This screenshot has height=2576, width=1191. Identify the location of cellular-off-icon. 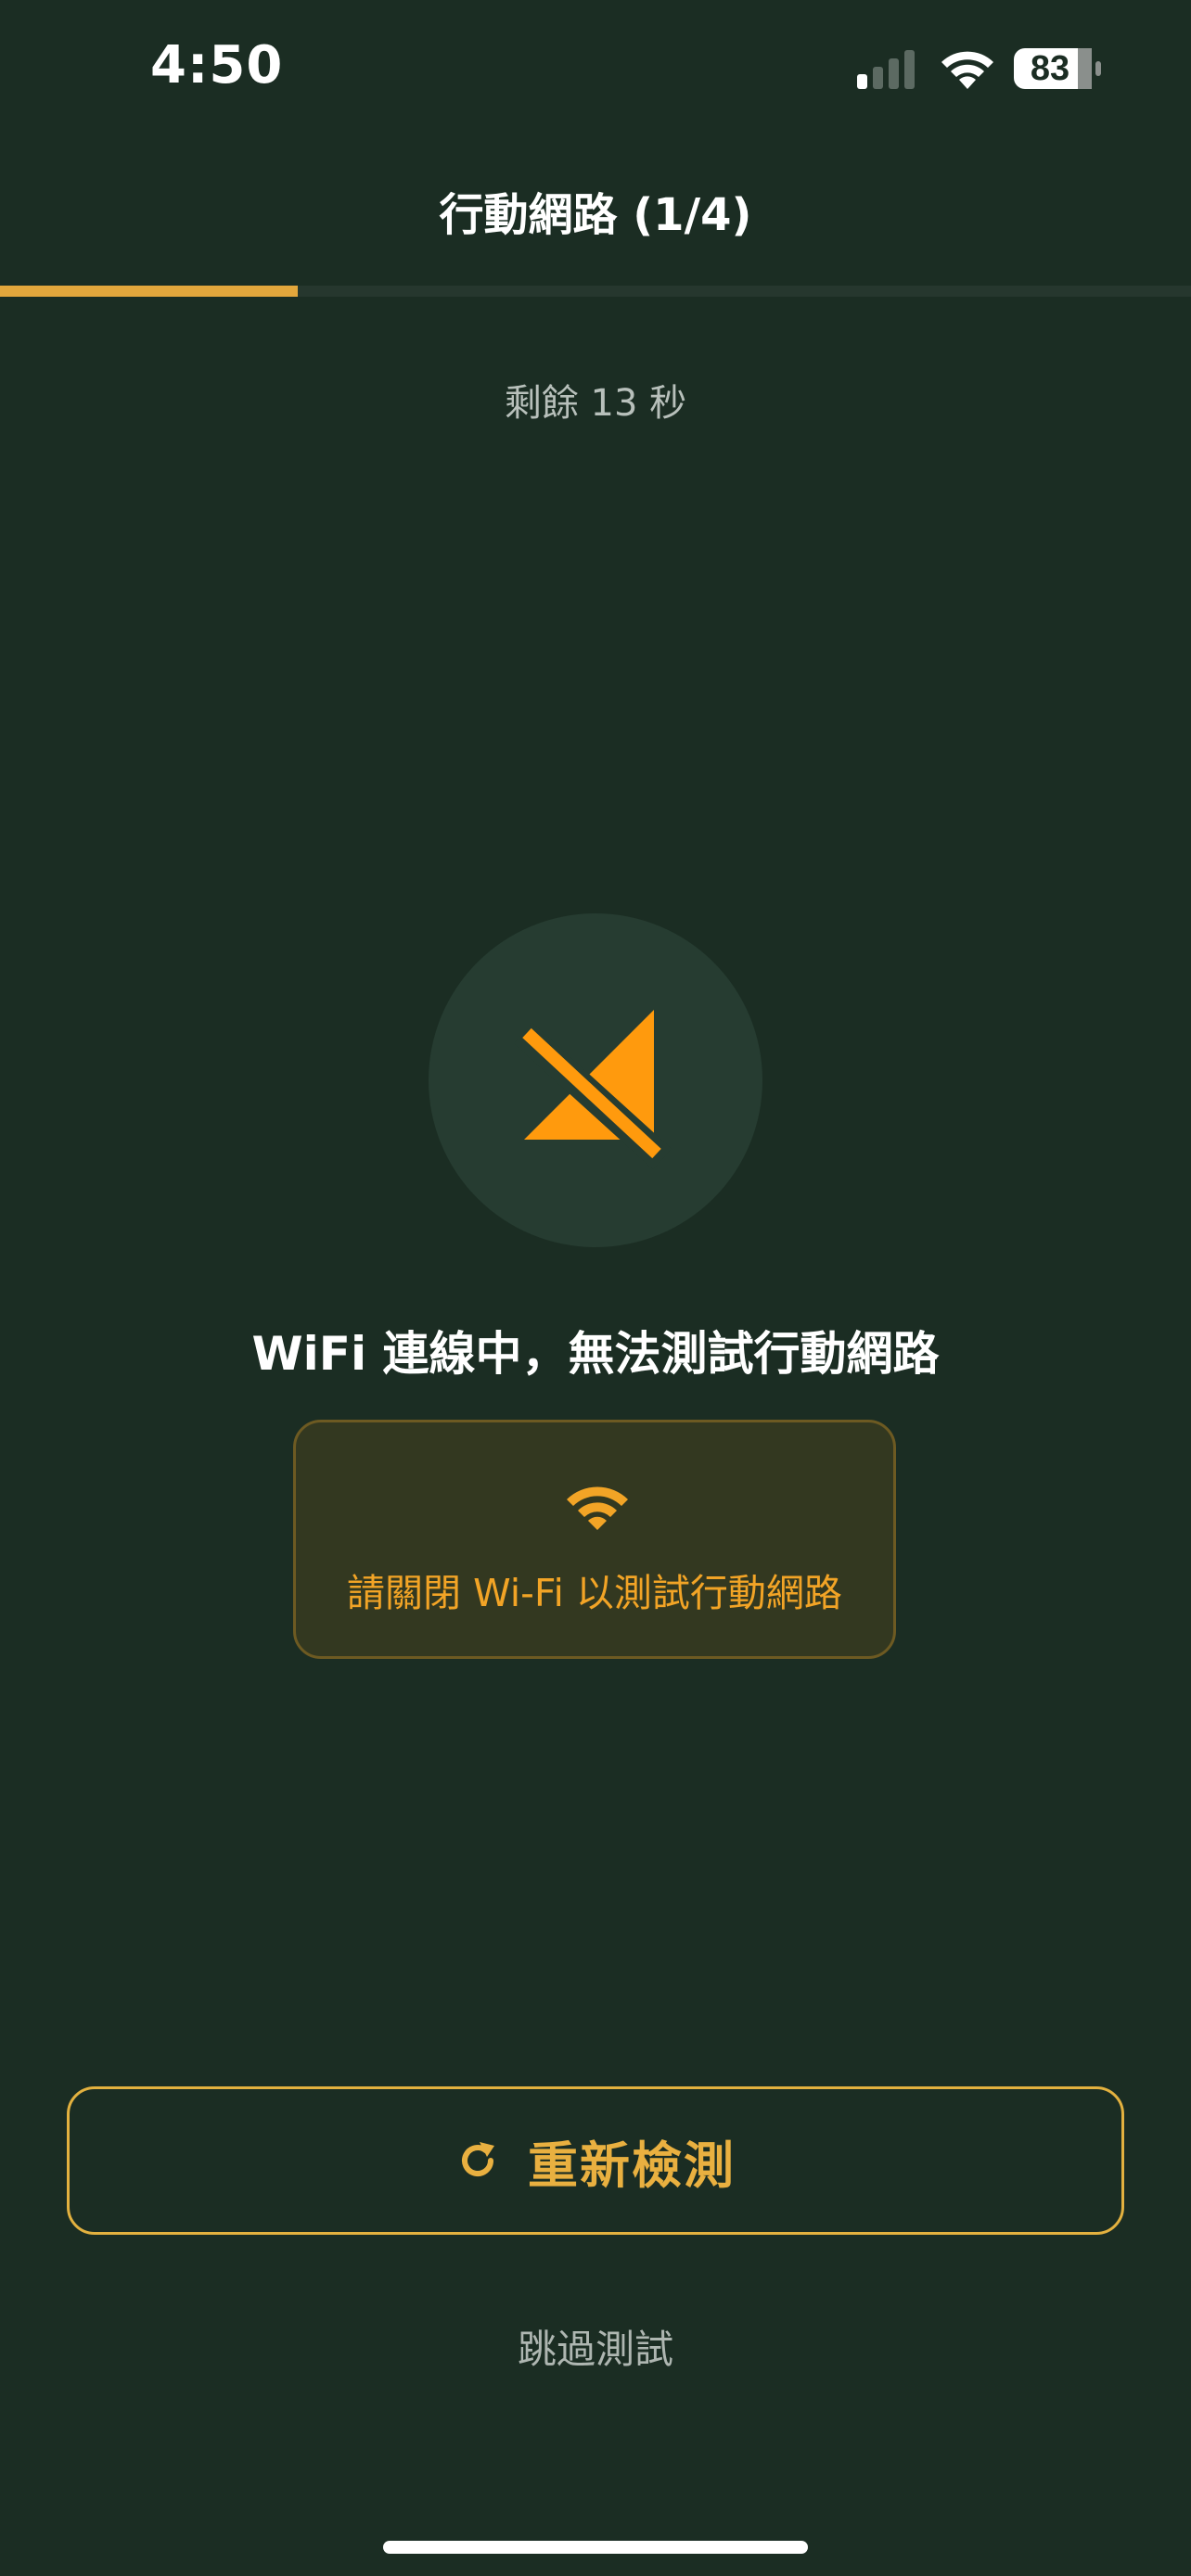
(592, 1090).